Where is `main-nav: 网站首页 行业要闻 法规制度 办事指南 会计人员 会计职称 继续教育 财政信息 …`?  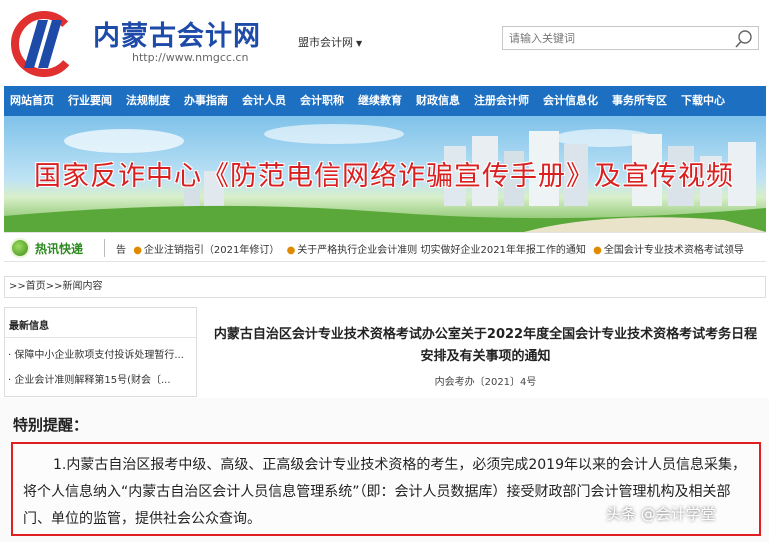 main-nav: 网站首页 行业要闻 法规制度 办事指南 会计人员 会计职称 继续教育 财政信息 … is located at coordinates (385, 101).